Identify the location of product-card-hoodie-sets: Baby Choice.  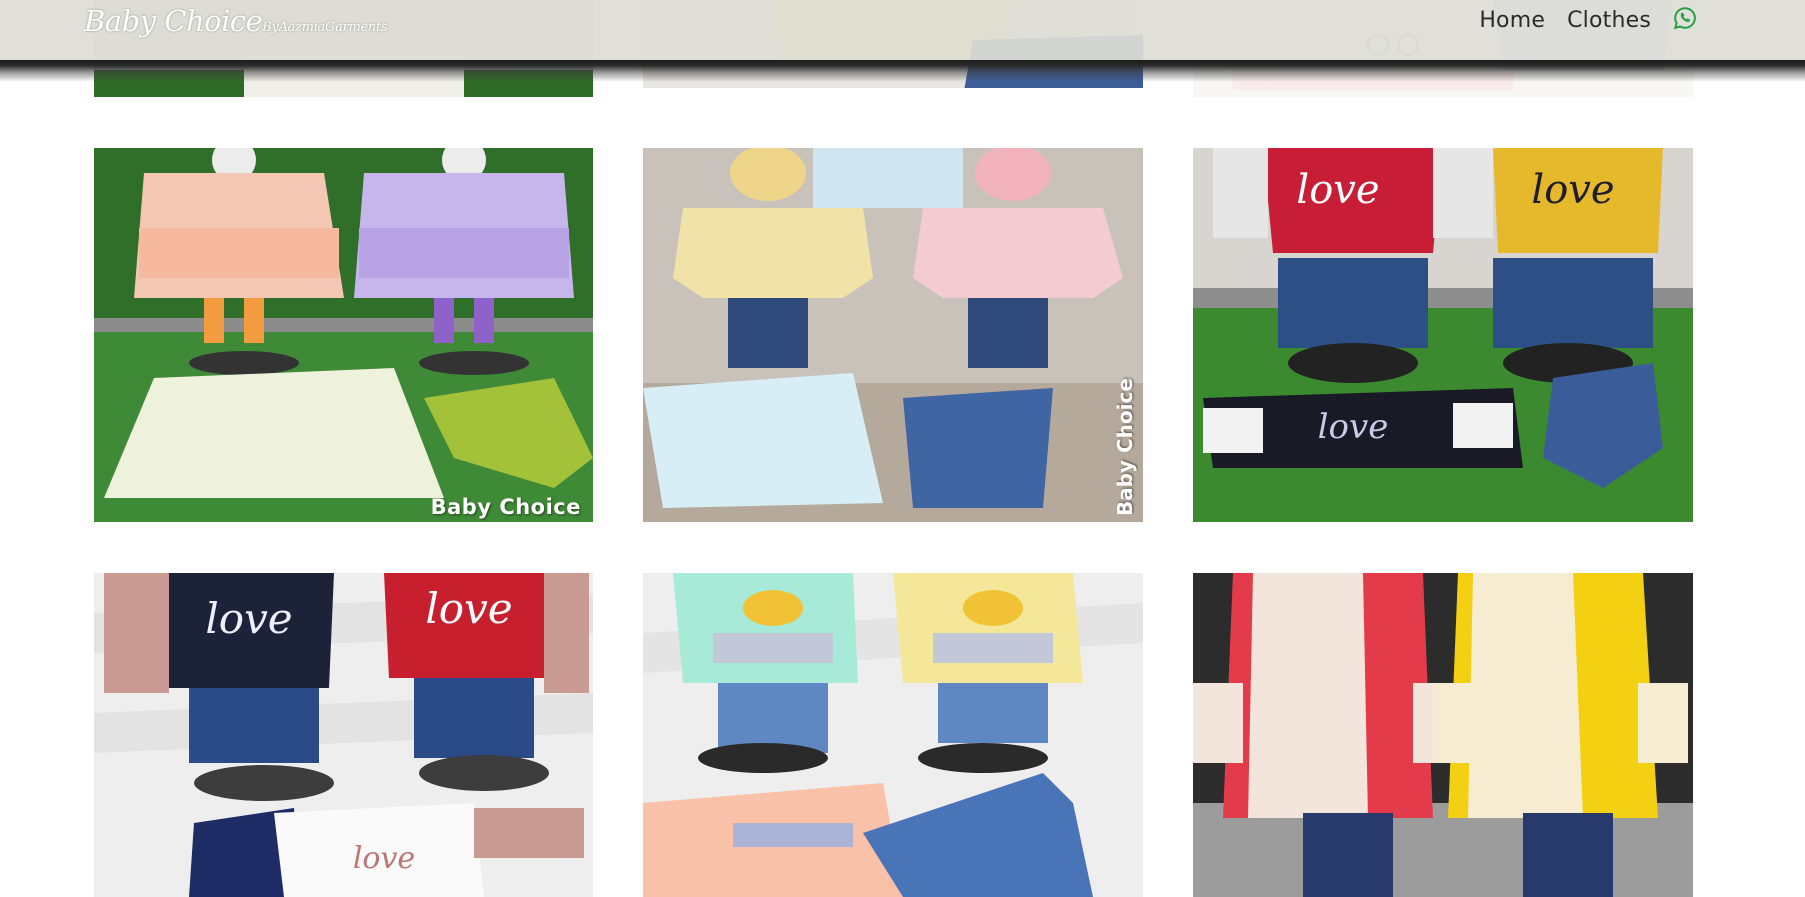
(893, 335).